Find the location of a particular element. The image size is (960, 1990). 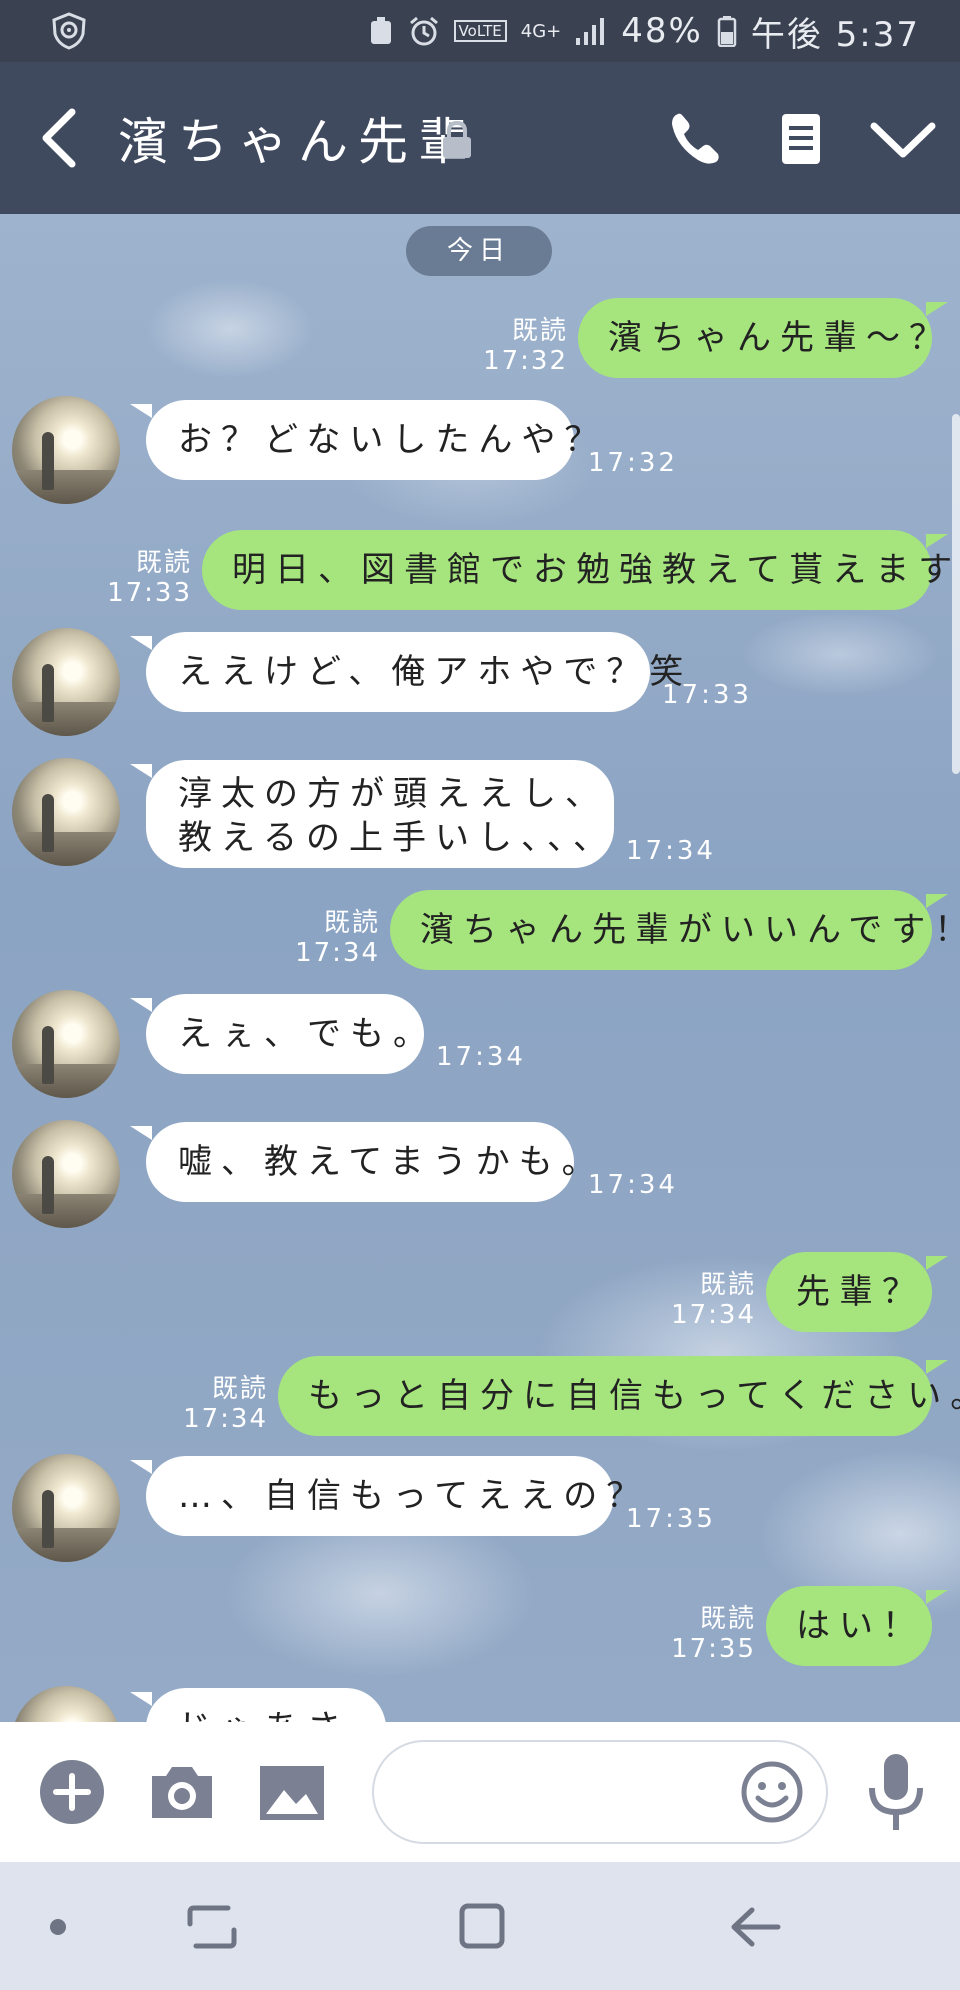

message-bubble-incoming: 嘘、教えてまうかも。 is located at coordinates (363, 1162).